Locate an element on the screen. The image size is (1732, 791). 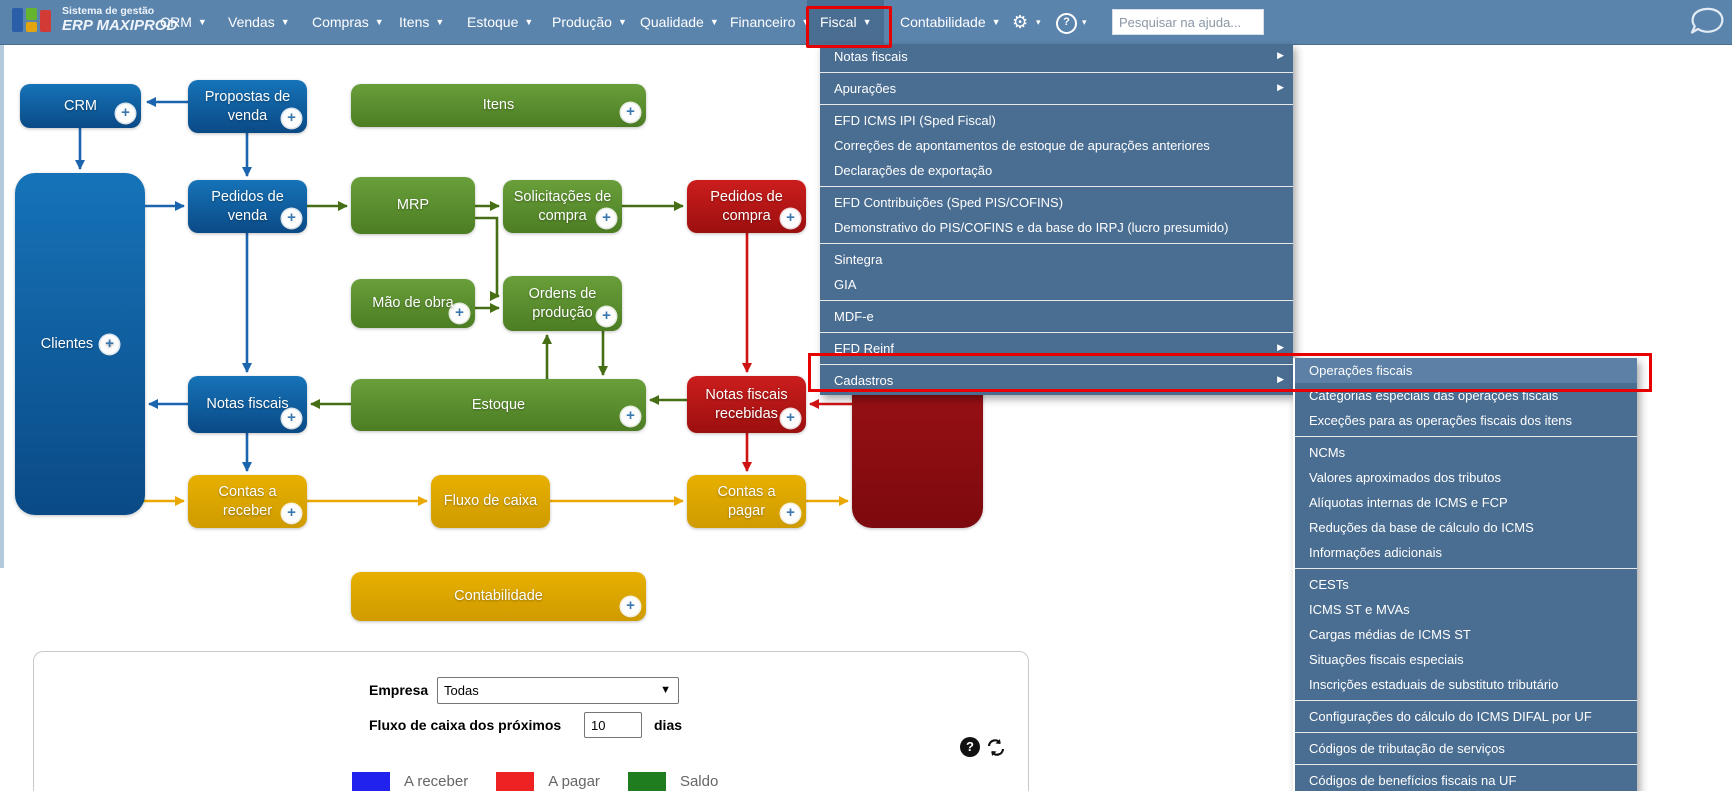
gear-caret-icon: ▾ is located at coordinates (1038, 22).